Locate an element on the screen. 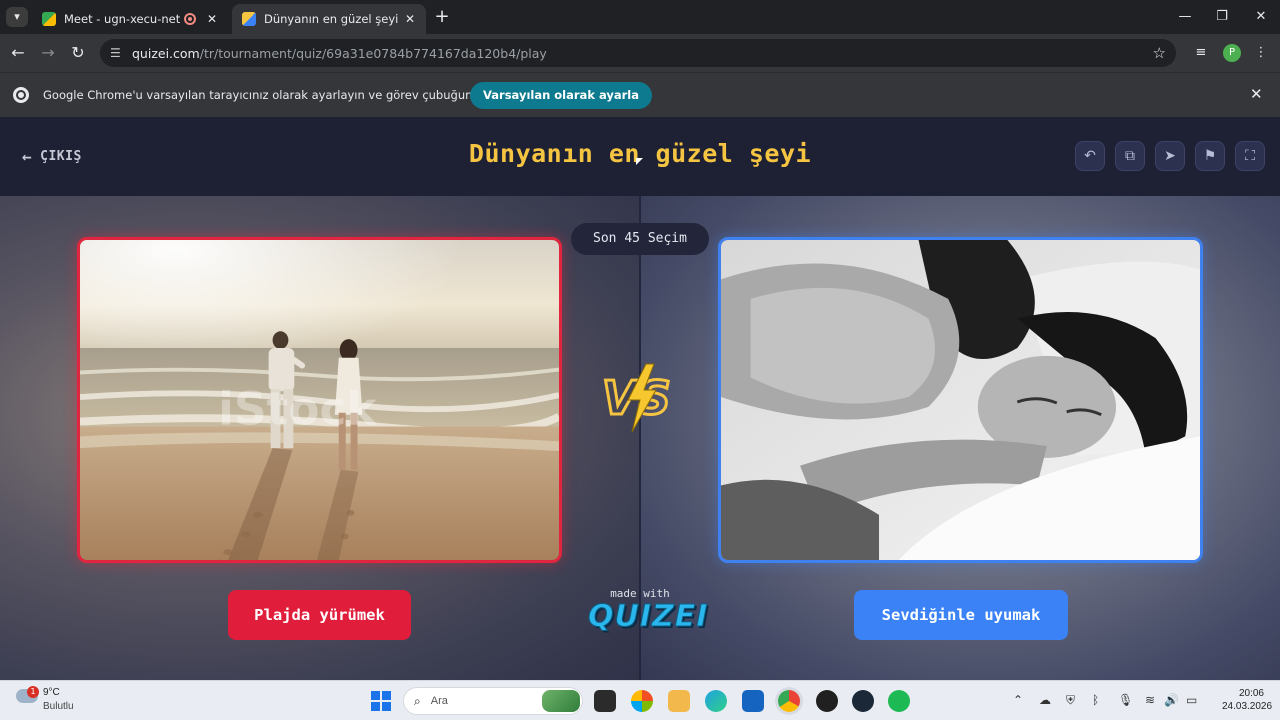 This screenshot has width=1280, height=720. maximize-button: ❐ is located at coordinates (1222, 17).